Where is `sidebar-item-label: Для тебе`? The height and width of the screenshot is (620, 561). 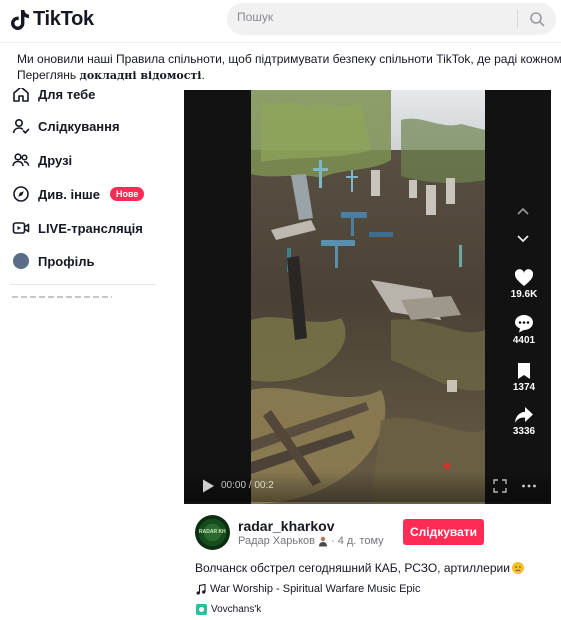 sidebar-item-label: Для тебе is located at coordinates (67, 95).